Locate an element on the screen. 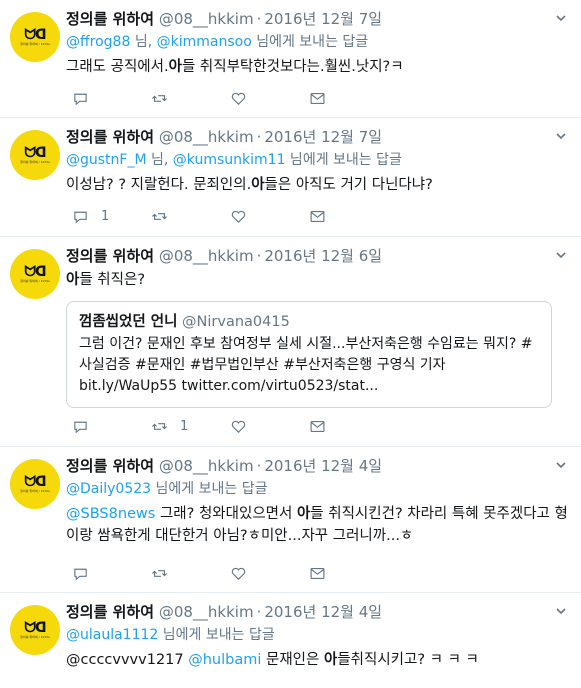  reply-count: 1 is located at coordinates (105, 216).